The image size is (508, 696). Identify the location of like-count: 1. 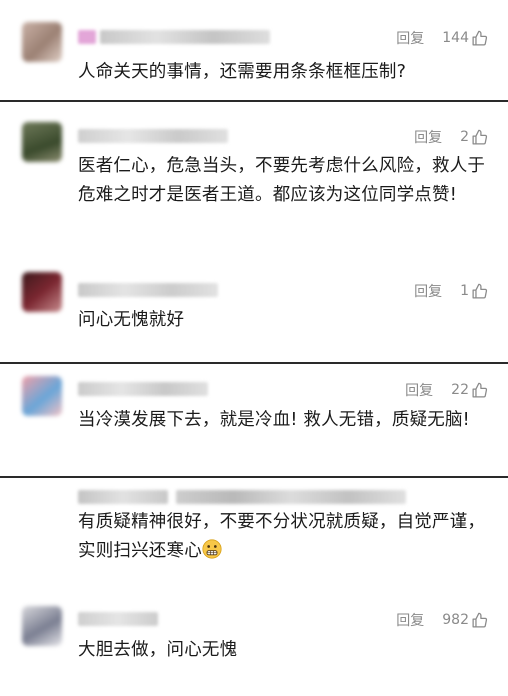
(464, 291).